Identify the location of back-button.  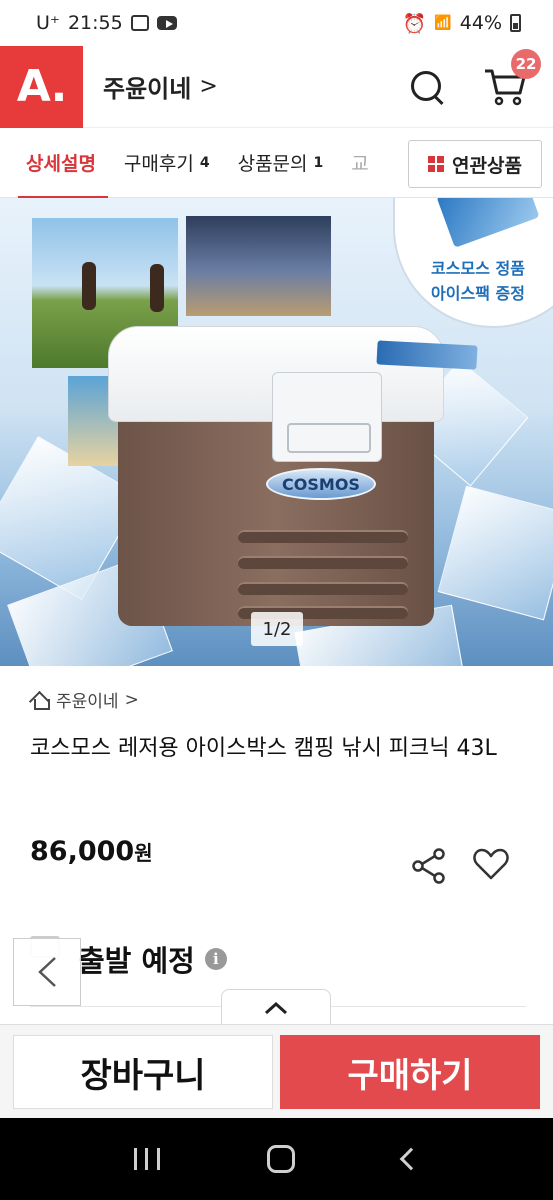
(47, 972).